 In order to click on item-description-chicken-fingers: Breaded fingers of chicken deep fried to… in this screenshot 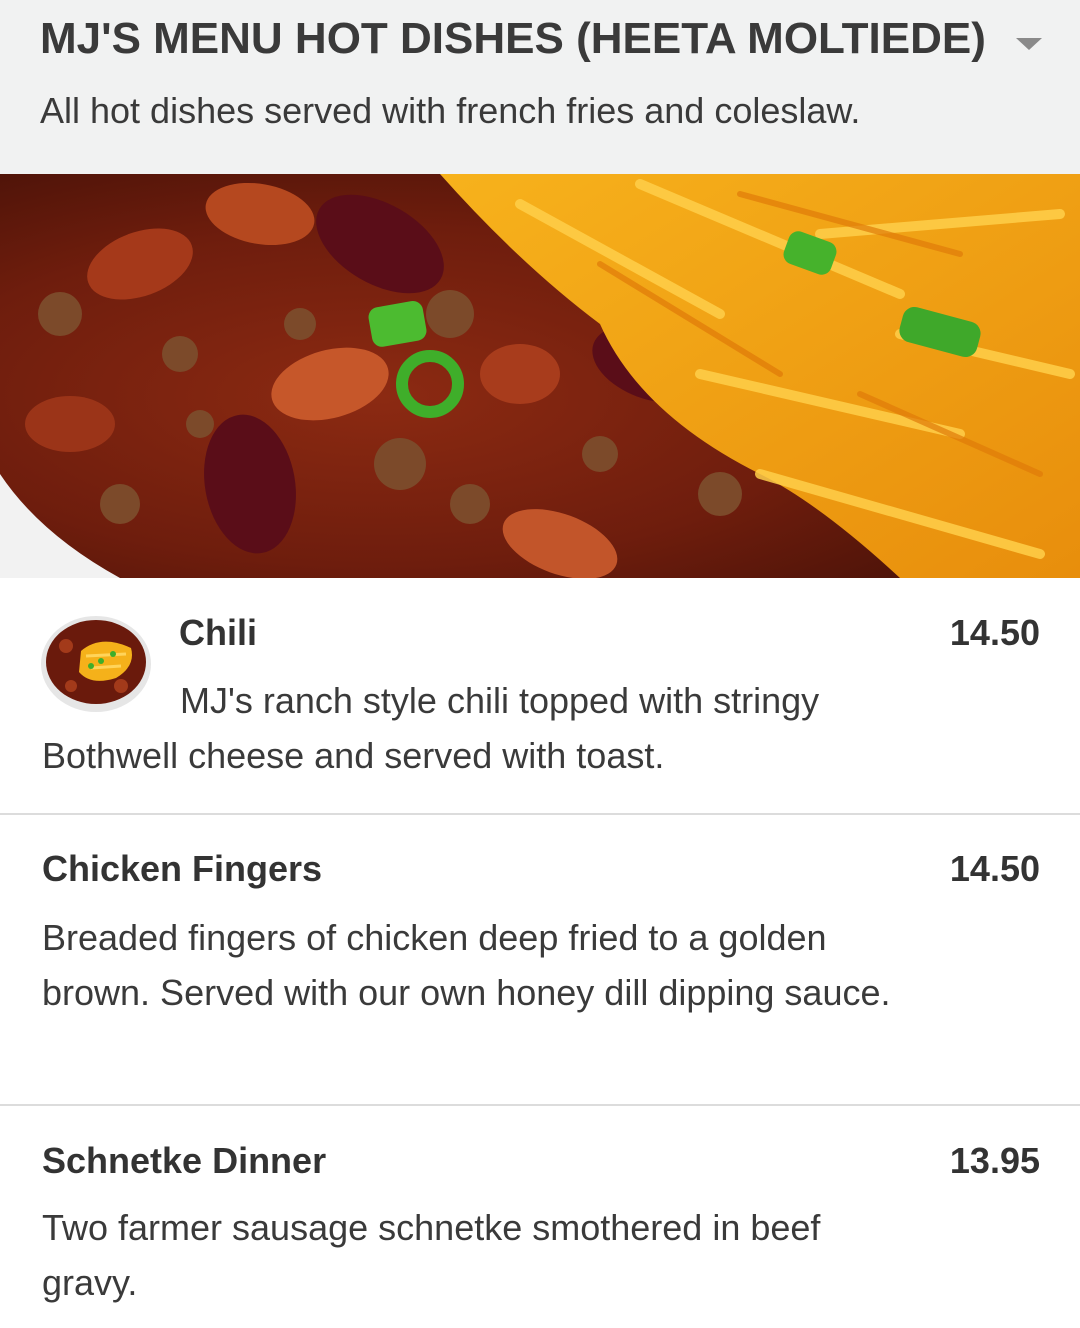, I will do `click(466, 965)`.